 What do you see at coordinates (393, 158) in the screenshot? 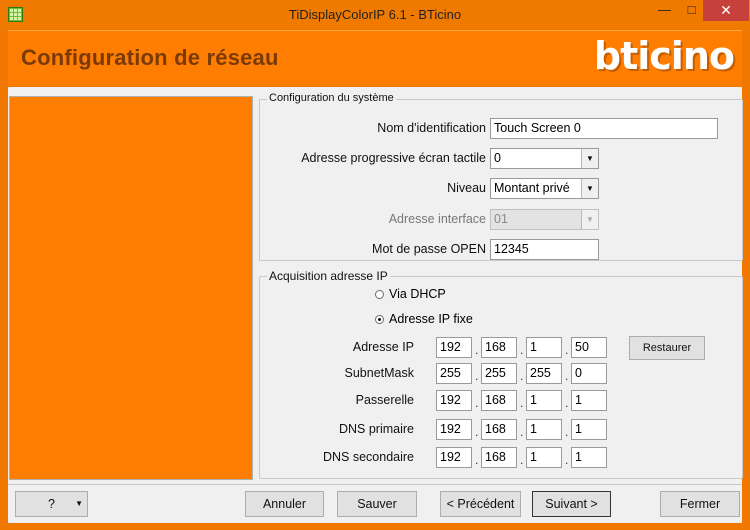
I see `progressive-address-label: Adresse progressive écran tactile` at bounding box center [393, 158].